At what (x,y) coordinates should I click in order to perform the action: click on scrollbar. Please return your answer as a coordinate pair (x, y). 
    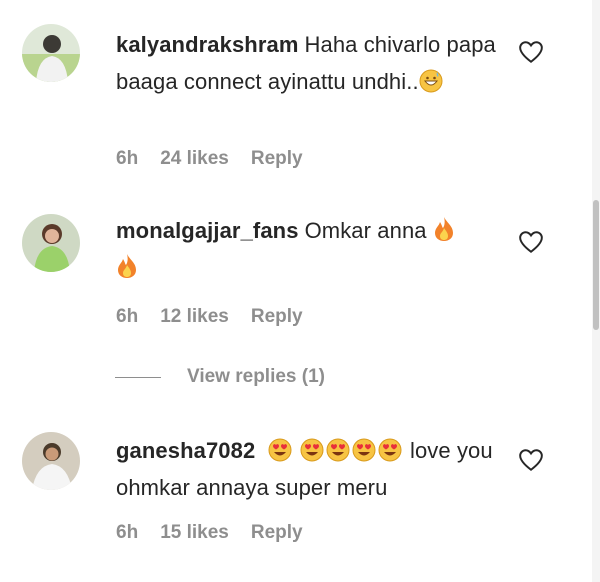
    Looking at the image, I should click on (596, 291).